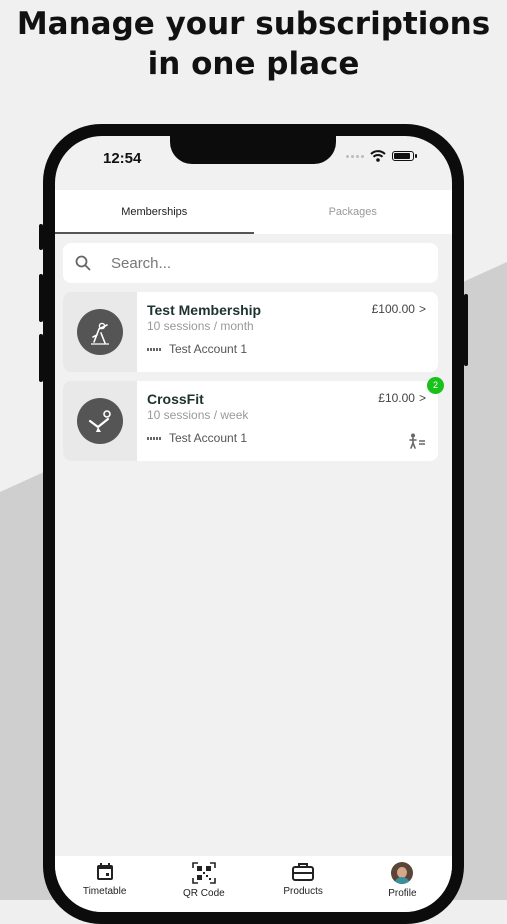 This screenshot has width=507, height=924. What do you see at coordinates (200, 326) in the screenshot?
I see `membership-frequency: 10 sessions / month` at bounding box center [200, 326].